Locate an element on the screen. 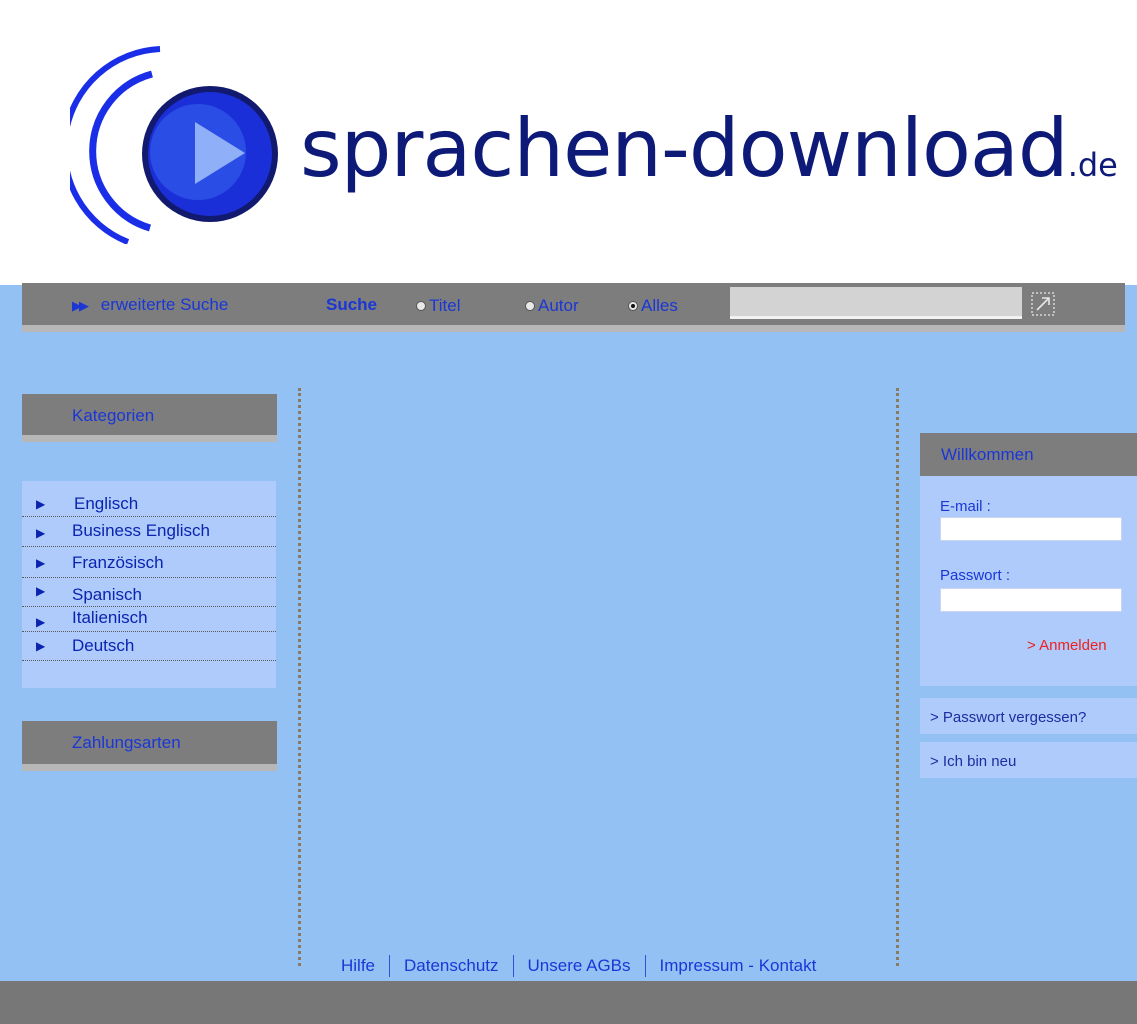  categories-header: Kategorien is located at coordinates (149, 418).